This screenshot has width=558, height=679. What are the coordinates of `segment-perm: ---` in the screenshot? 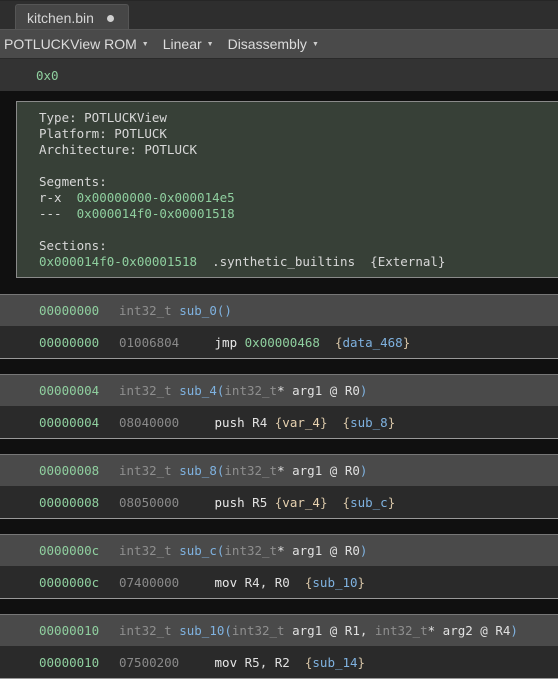 It's located at (50, 213).